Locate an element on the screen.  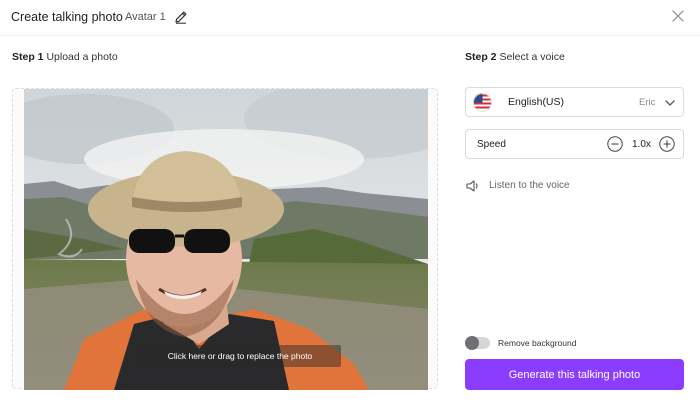
close-icon is located at coordinates (678, 16).